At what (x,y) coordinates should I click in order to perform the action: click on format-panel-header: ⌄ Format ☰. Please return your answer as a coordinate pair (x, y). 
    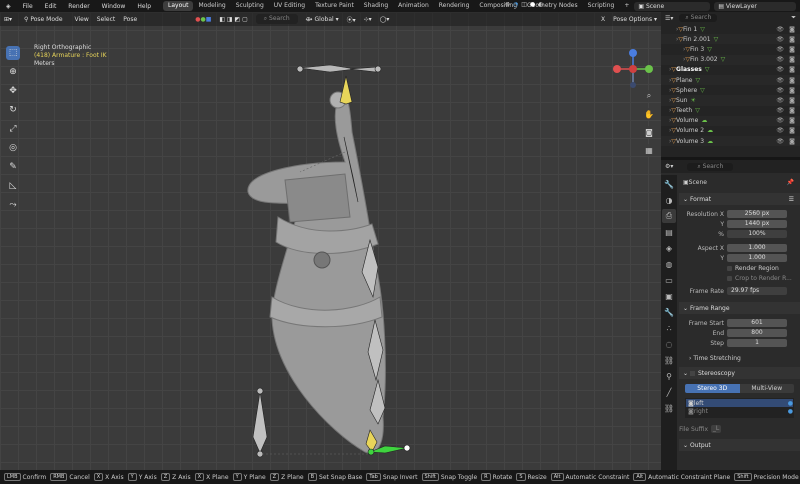
    Looking at the image, I should click on (739, 199).